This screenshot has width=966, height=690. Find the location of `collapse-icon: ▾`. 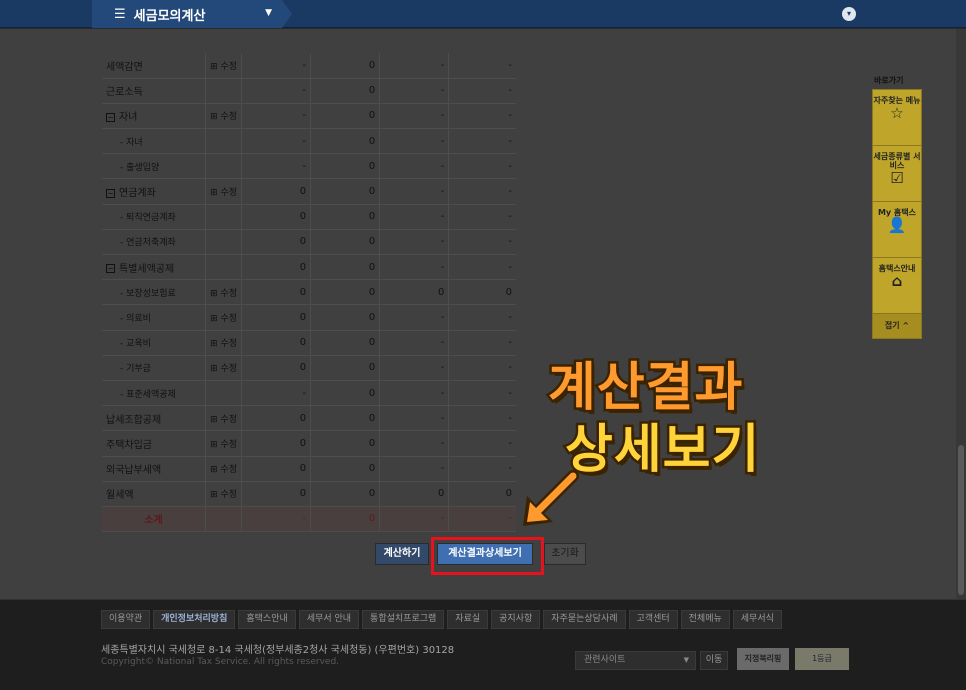

collapse-icon: ▾ is located at coordinates (849, 14).